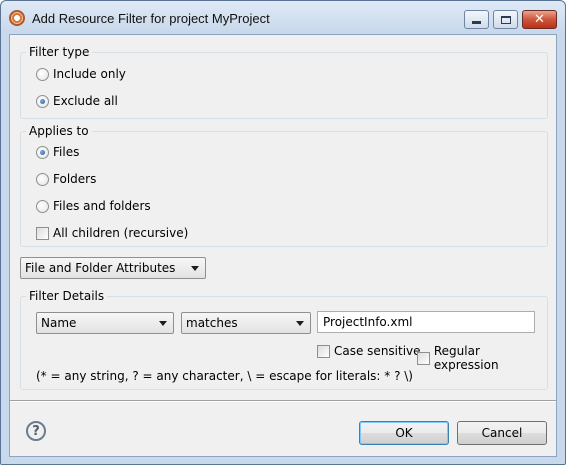 The width and height of the screenshot is (566, 465). I want to click on all-children-checkbox: All children (recursive), so click(112, 233).